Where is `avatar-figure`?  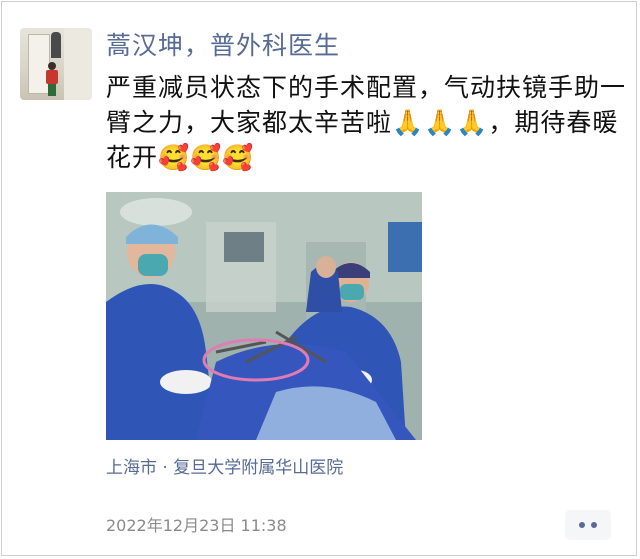
avatar-figure is located at coordinates (56, 45).